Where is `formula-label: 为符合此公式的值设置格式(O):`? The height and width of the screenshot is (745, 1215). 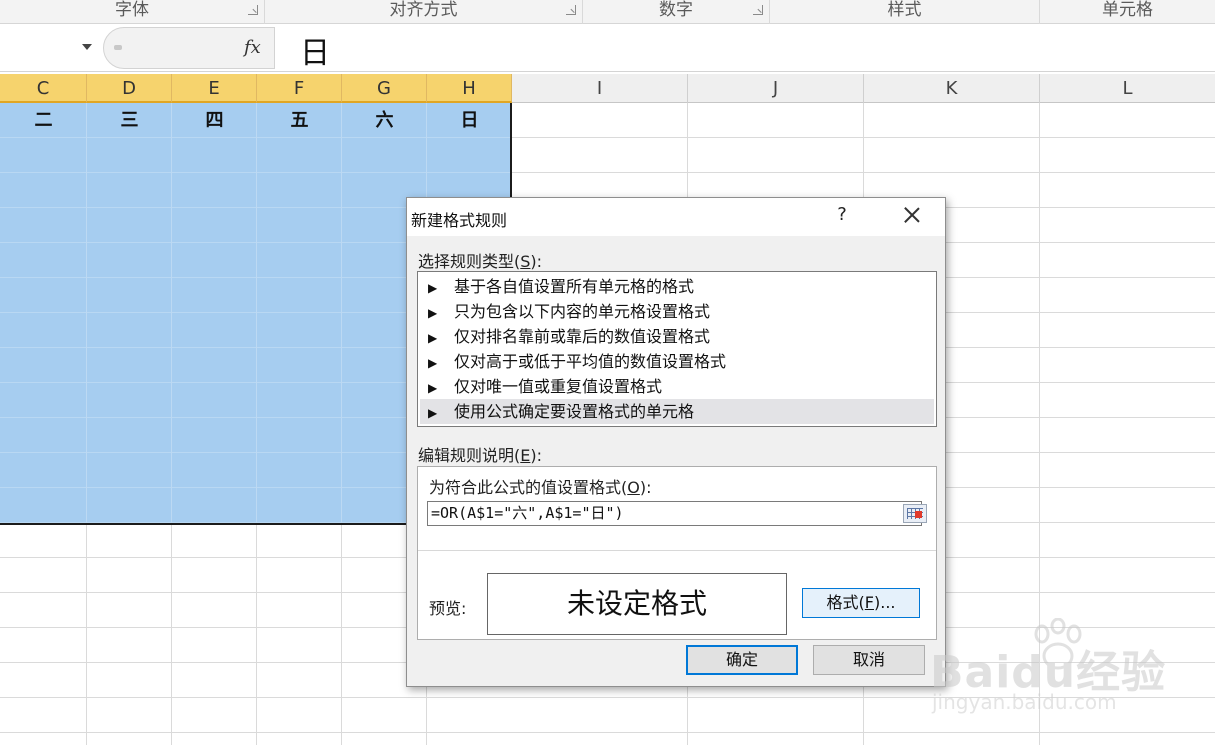 formula-label: 为符合此公式的值设置格式(O): is located at coordinates (540, 487).